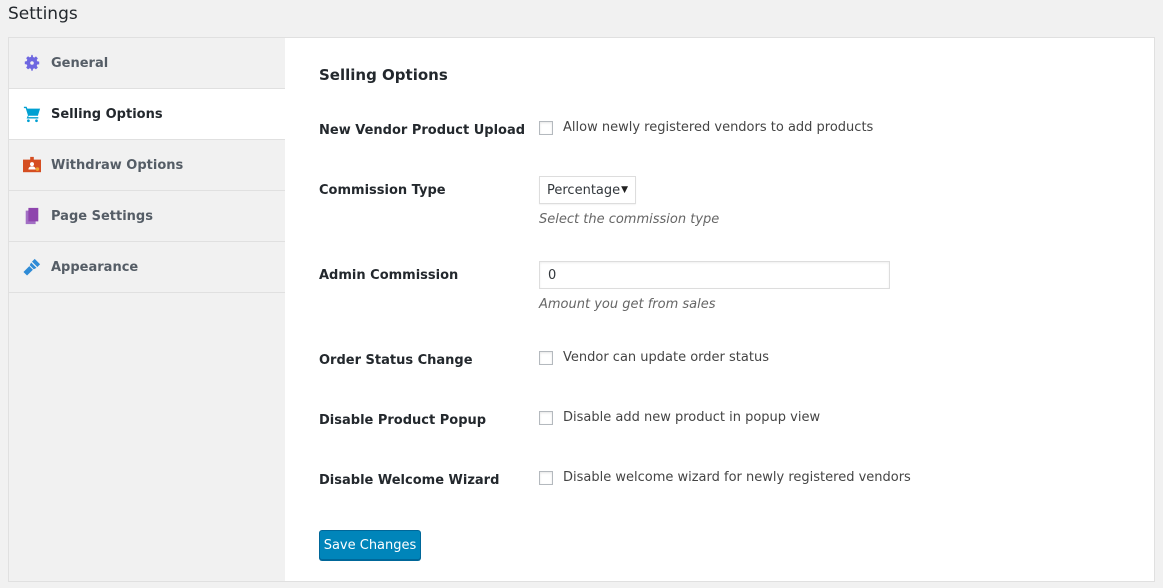 This screenshot has height=588, width=1163. I want to click on section-title: Selling Options, so click(383, 75).